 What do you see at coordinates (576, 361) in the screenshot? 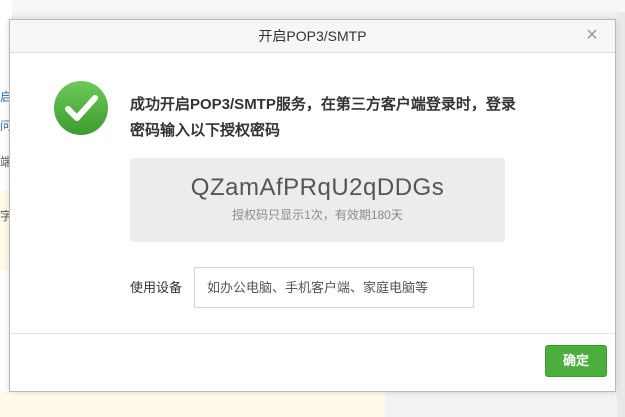
I see `confirm-button: 确定` at bounding box center [576, 361].